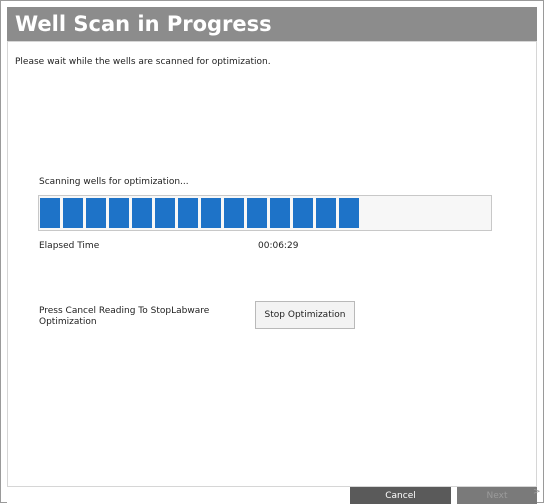 The height and width of the screenshot is (504, 544). I want to click on header-bar: Well Scan in Progress, so click(272, 24).